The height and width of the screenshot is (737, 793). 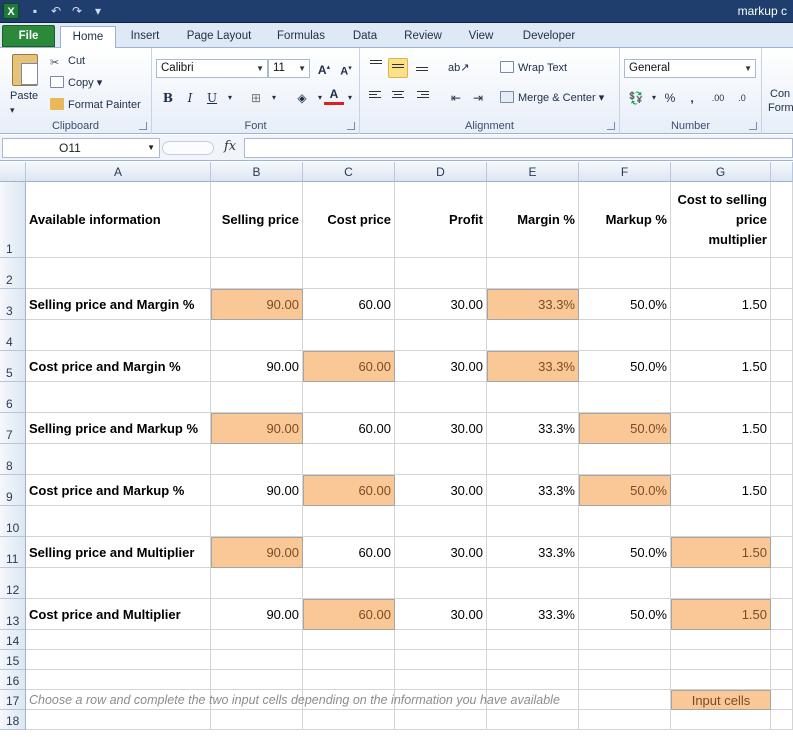 I want to click on value-cell-f5: 50.0%, so click(x=625, y=366).